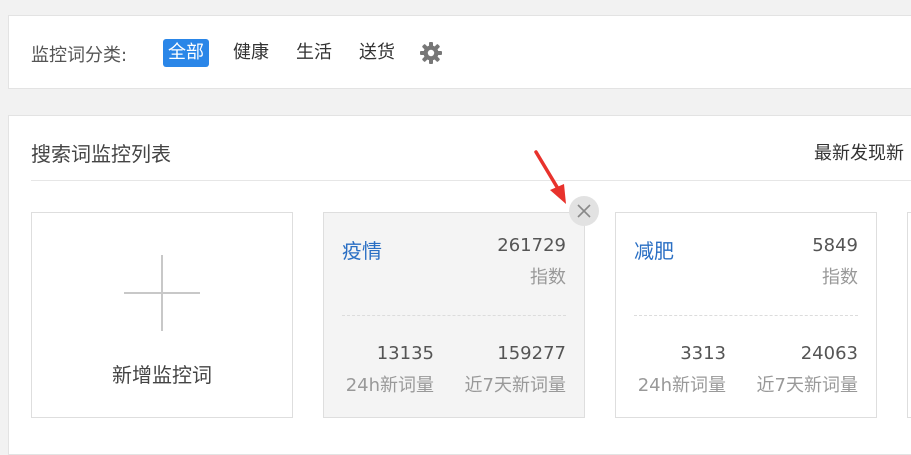 The height and width of the screenshot is (455, 911). What do you see at coordinates (405, 353) in the screenshot?
I see `new-24h-value: 13135` at bounding box center [405, 353].